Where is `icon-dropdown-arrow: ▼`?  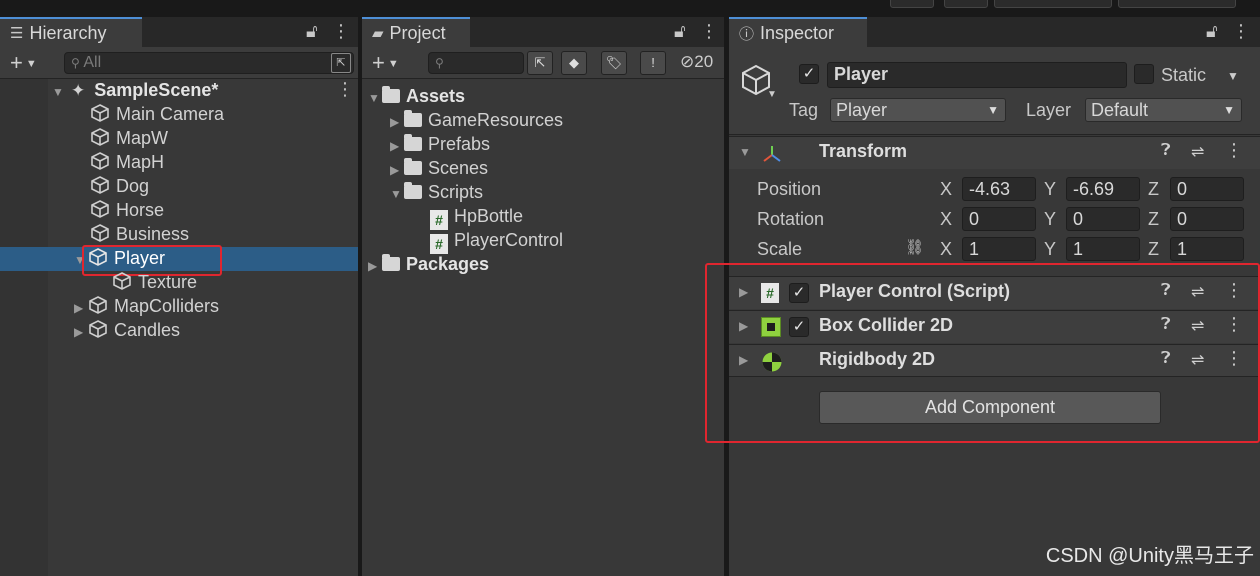 icon-dropdown-arrow: ▼ is located at coordinates (772, 94).